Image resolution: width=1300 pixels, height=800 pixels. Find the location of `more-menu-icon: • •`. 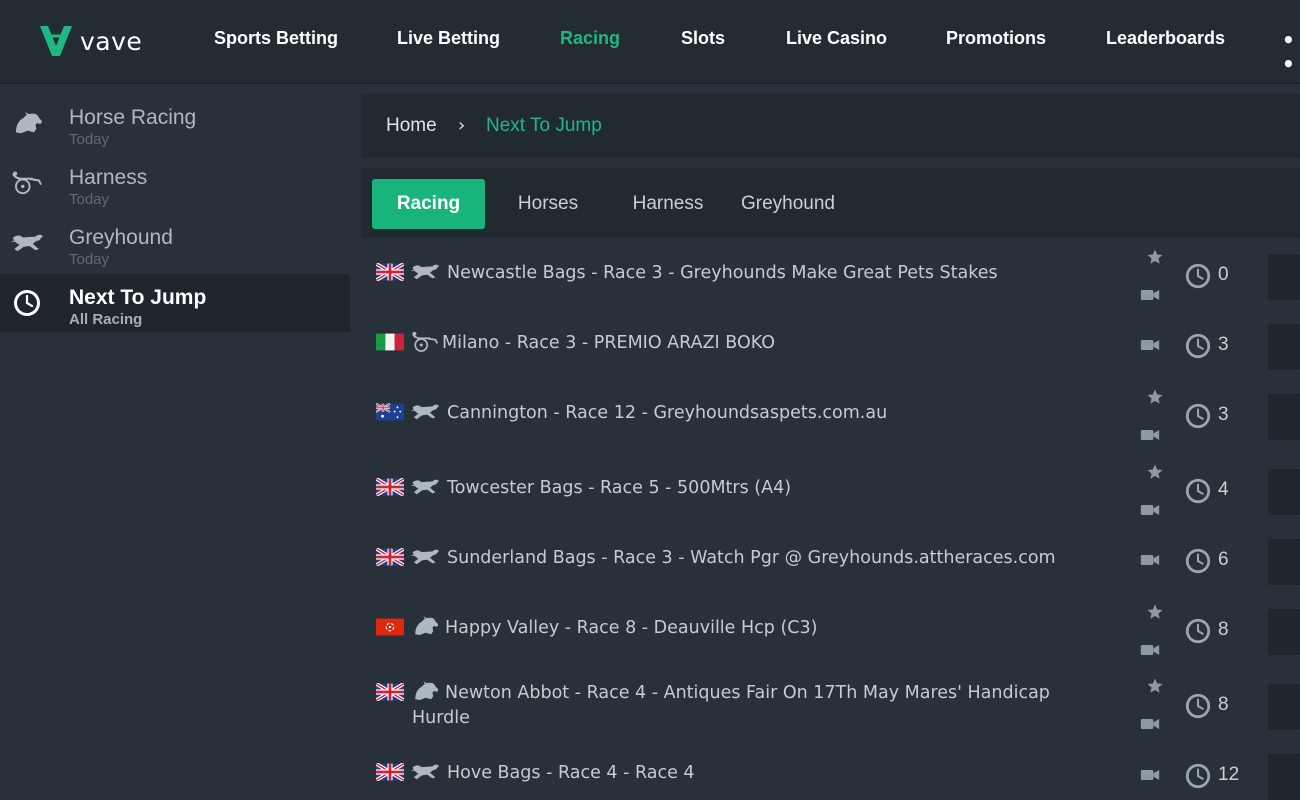

more-menu-icon: • • is located at coordinates (1291, 52).